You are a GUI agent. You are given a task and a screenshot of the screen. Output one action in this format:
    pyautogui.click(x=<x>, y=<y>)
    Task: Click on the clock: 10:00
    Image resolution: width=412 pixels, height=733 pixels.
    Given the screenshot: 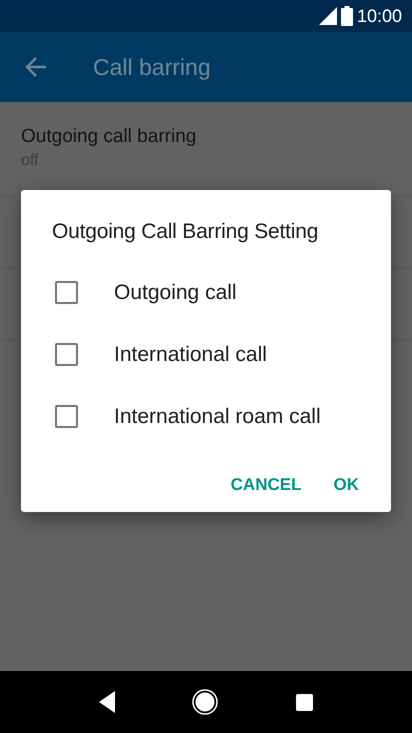 What is the action you would take?
    pyautogui.click(x=379, y=16)
    